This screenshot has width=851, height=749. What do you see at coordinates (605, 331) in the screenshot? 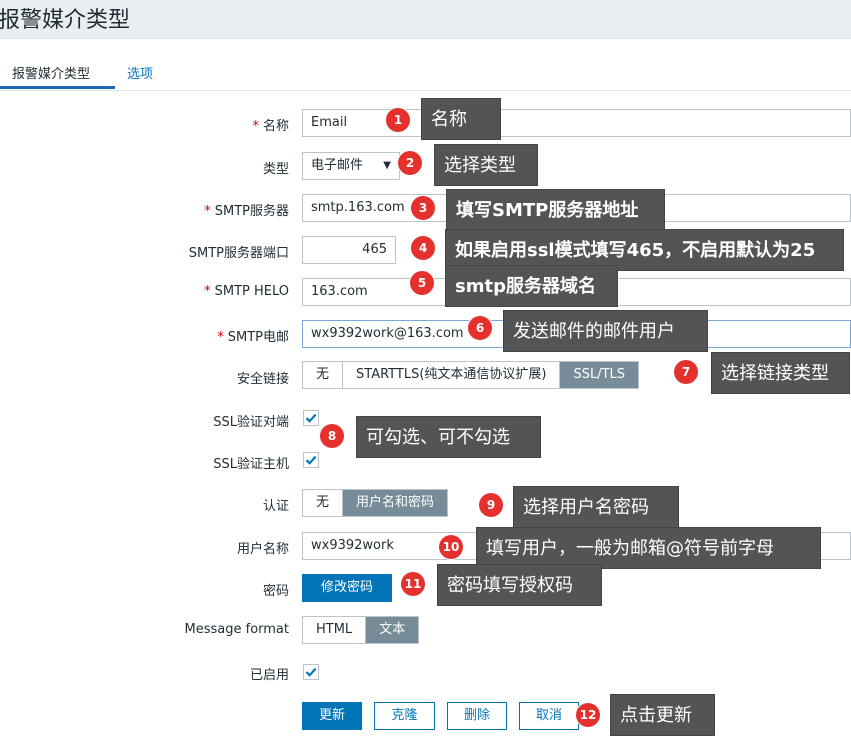
I see `annotation-tip-6: 发送邮件的邮件用户` at bounding box center [605, 331].